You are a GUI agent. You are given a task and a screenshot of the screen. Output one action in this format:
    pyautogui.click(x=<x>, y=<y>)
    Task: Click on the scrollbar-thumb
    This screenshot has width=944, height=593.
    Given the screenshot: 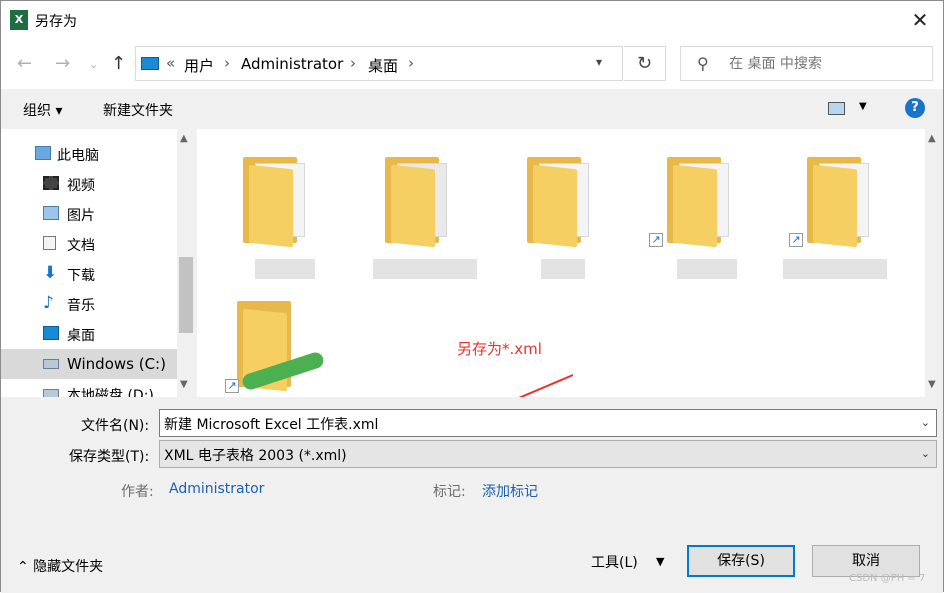 What is the action you would take?
    pyautogui.click(x=186, y=295)
    